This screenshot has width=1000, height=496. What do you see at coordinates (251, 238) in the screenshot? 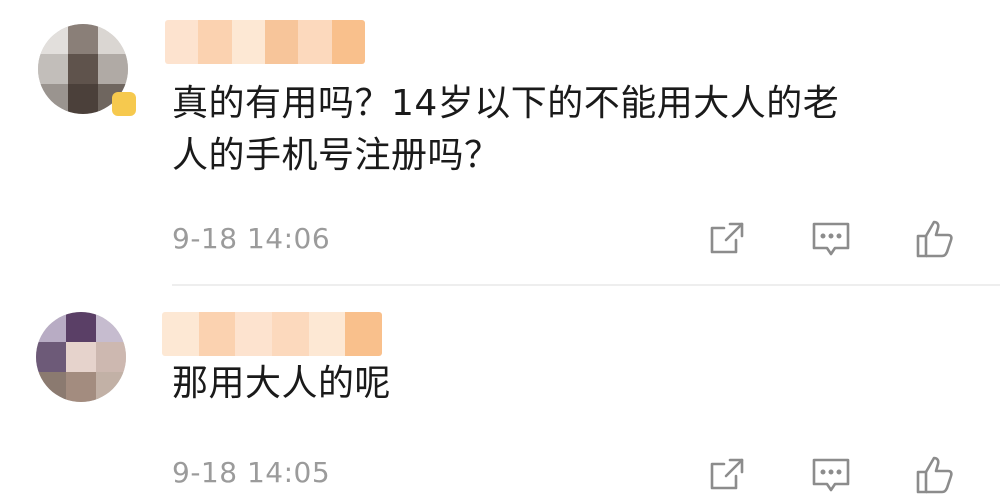
I see `comment-time: 9-18 14:06` at bounding box center [251, 238].